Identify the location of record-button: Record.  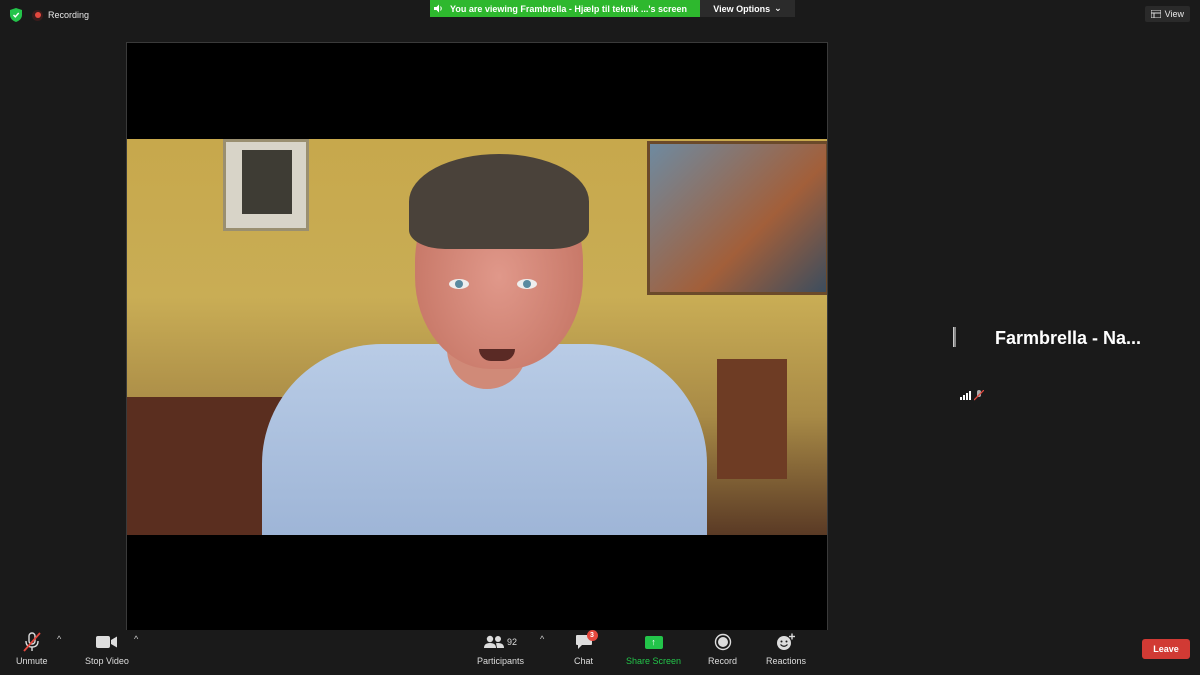
(722, 649).